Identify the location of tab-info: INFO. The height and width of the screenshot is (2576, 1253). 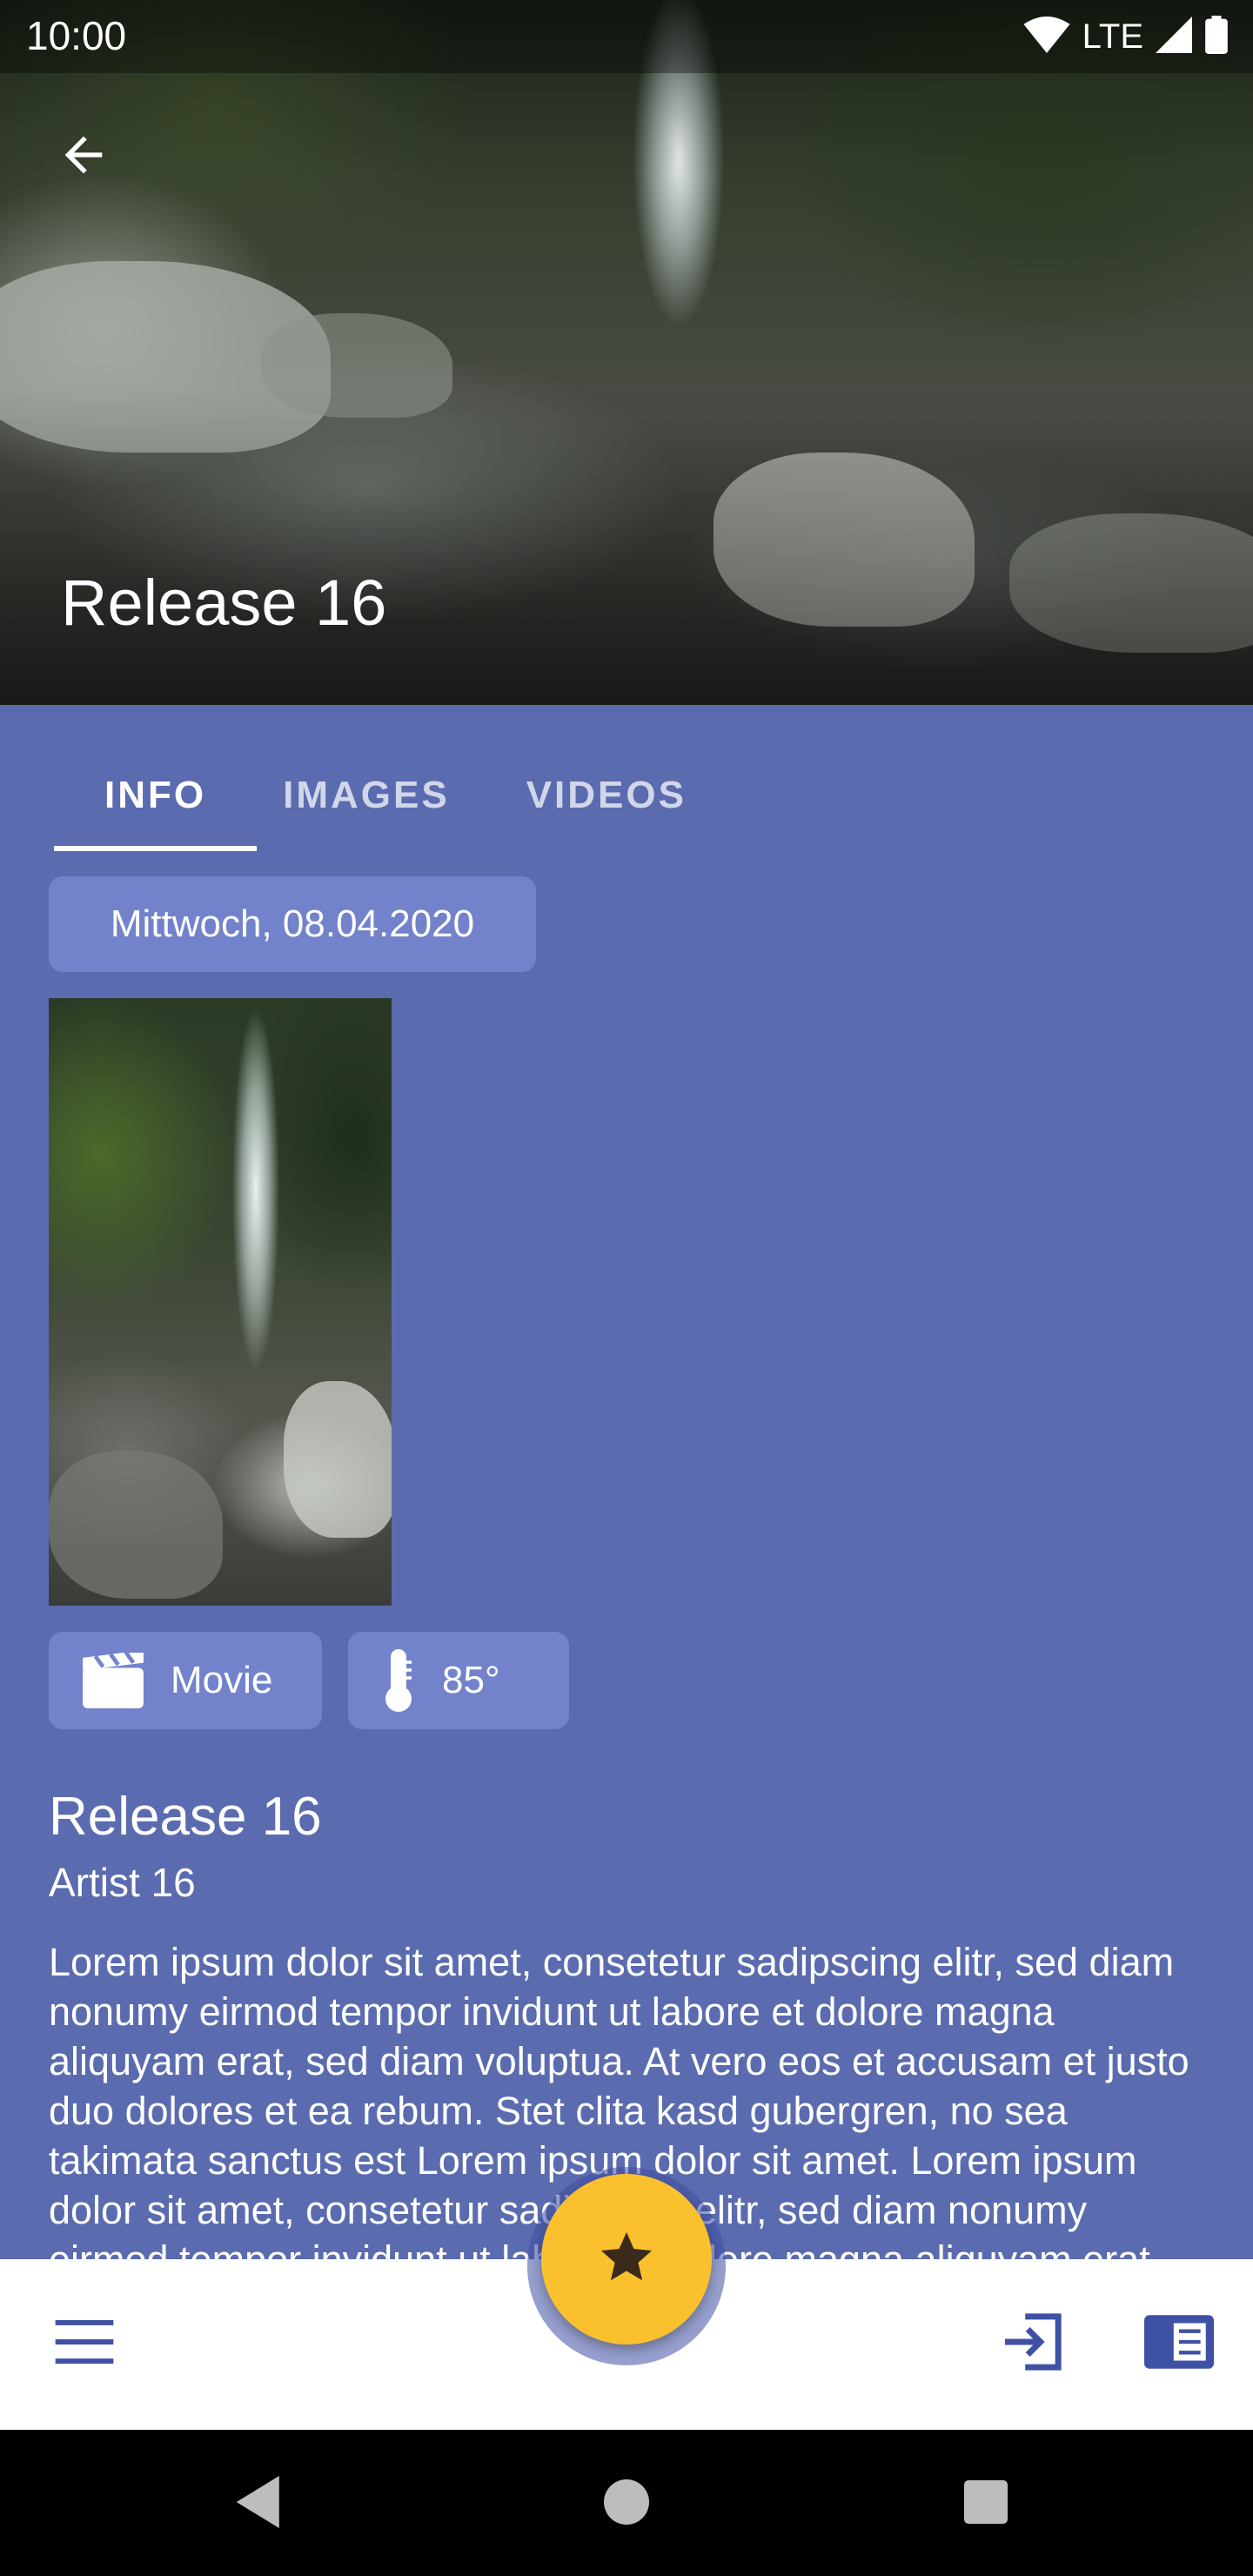
(156, 795).